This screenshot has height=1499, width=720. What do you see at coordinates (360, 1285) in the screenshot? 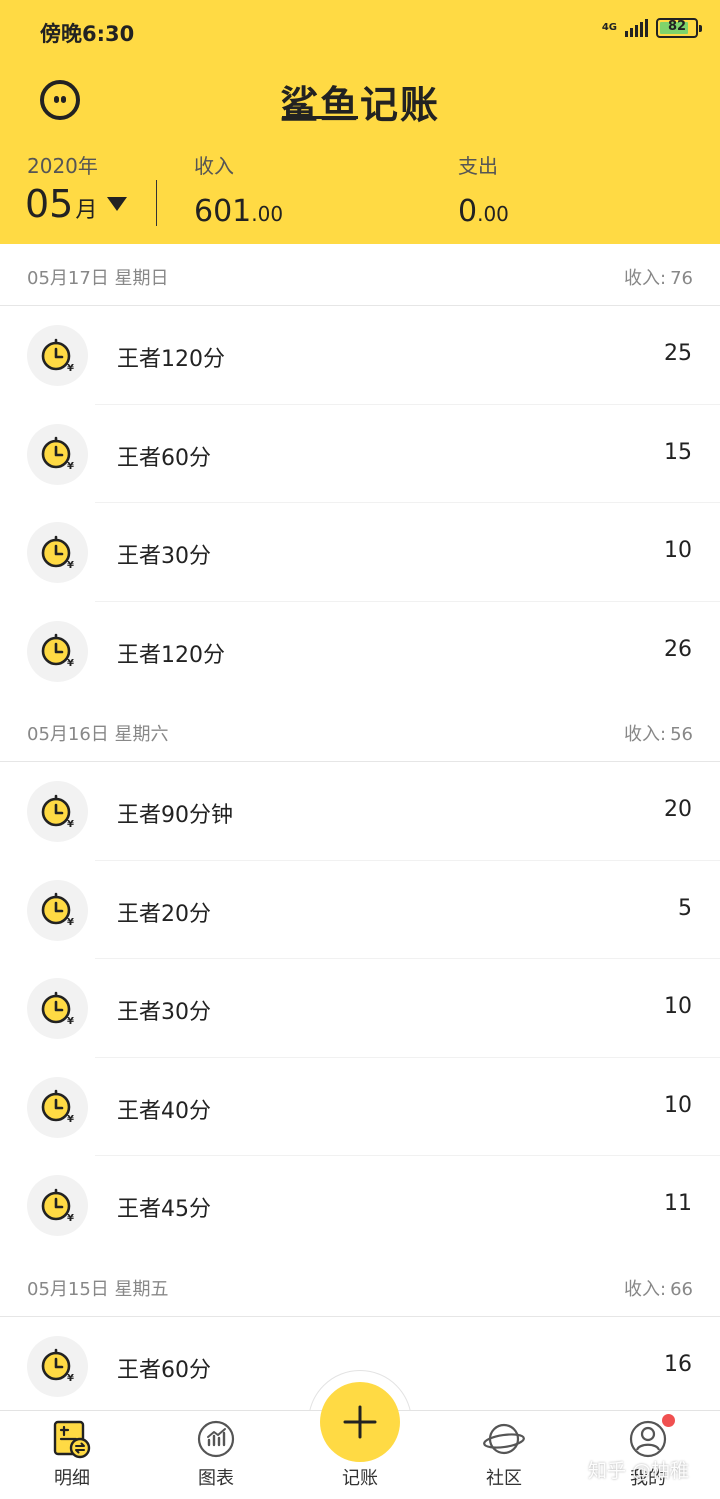
I see `day-header: 05月15日 星期五 收入: 66` at bounding box center [360, 1285].